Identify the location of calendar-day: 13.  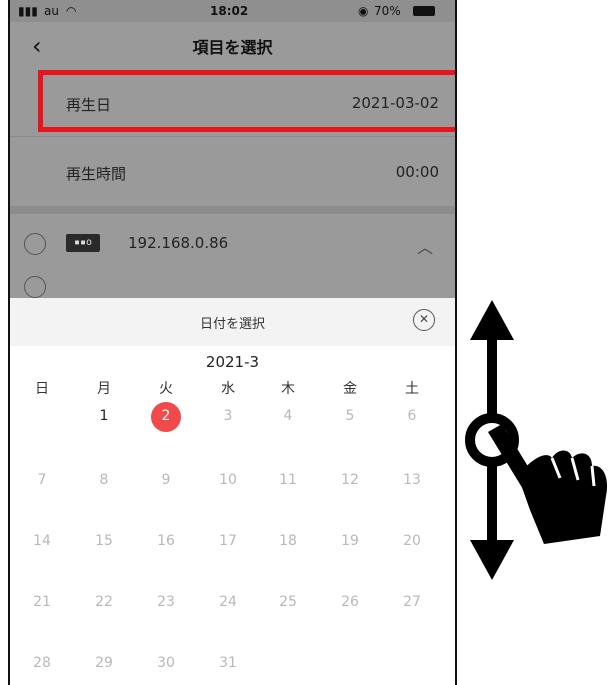
(412, 480).